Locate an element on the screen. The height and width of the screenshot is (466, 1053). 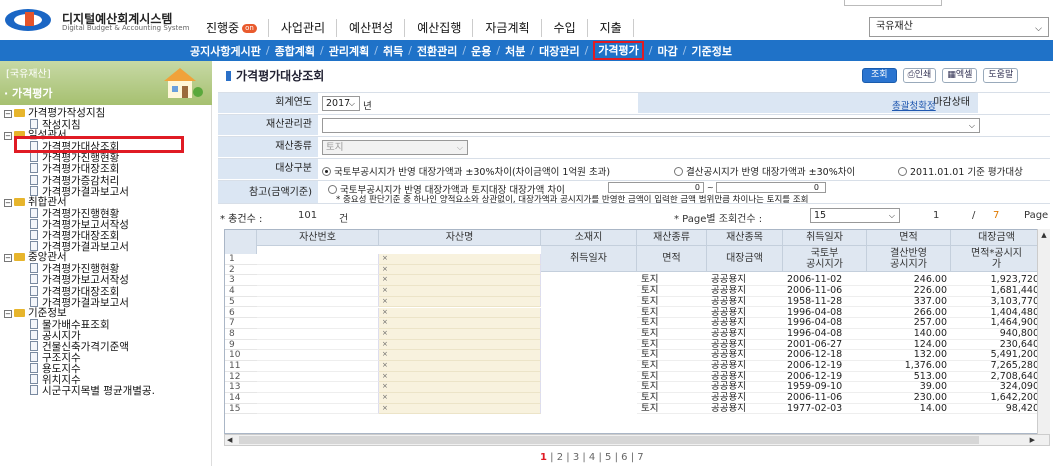
tree-folder: − 중앙관서 is located at coordinates (107, 257).